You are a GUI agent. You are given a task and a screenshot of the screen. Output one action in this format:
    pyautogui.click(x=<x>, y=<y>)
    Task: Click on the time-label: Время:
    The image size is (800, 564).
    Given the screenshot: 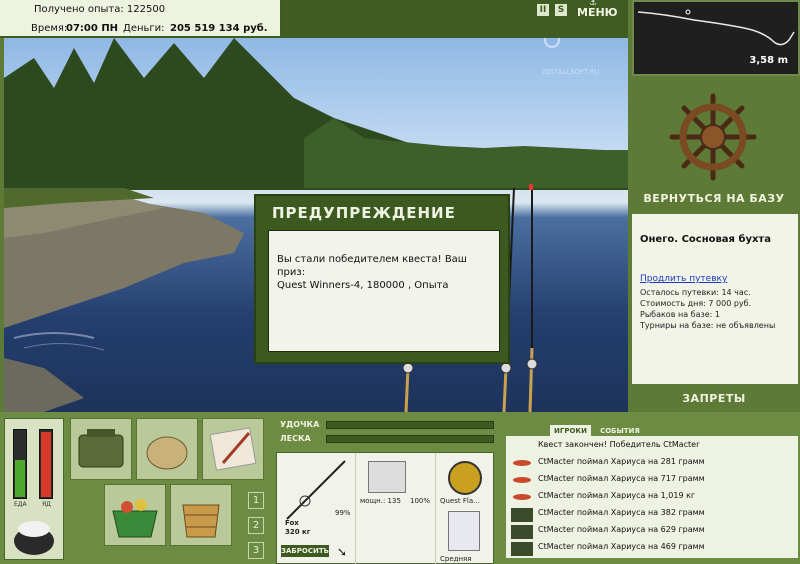 What is the action you would take?
    pyautogui.click(x=49, y=28)
    